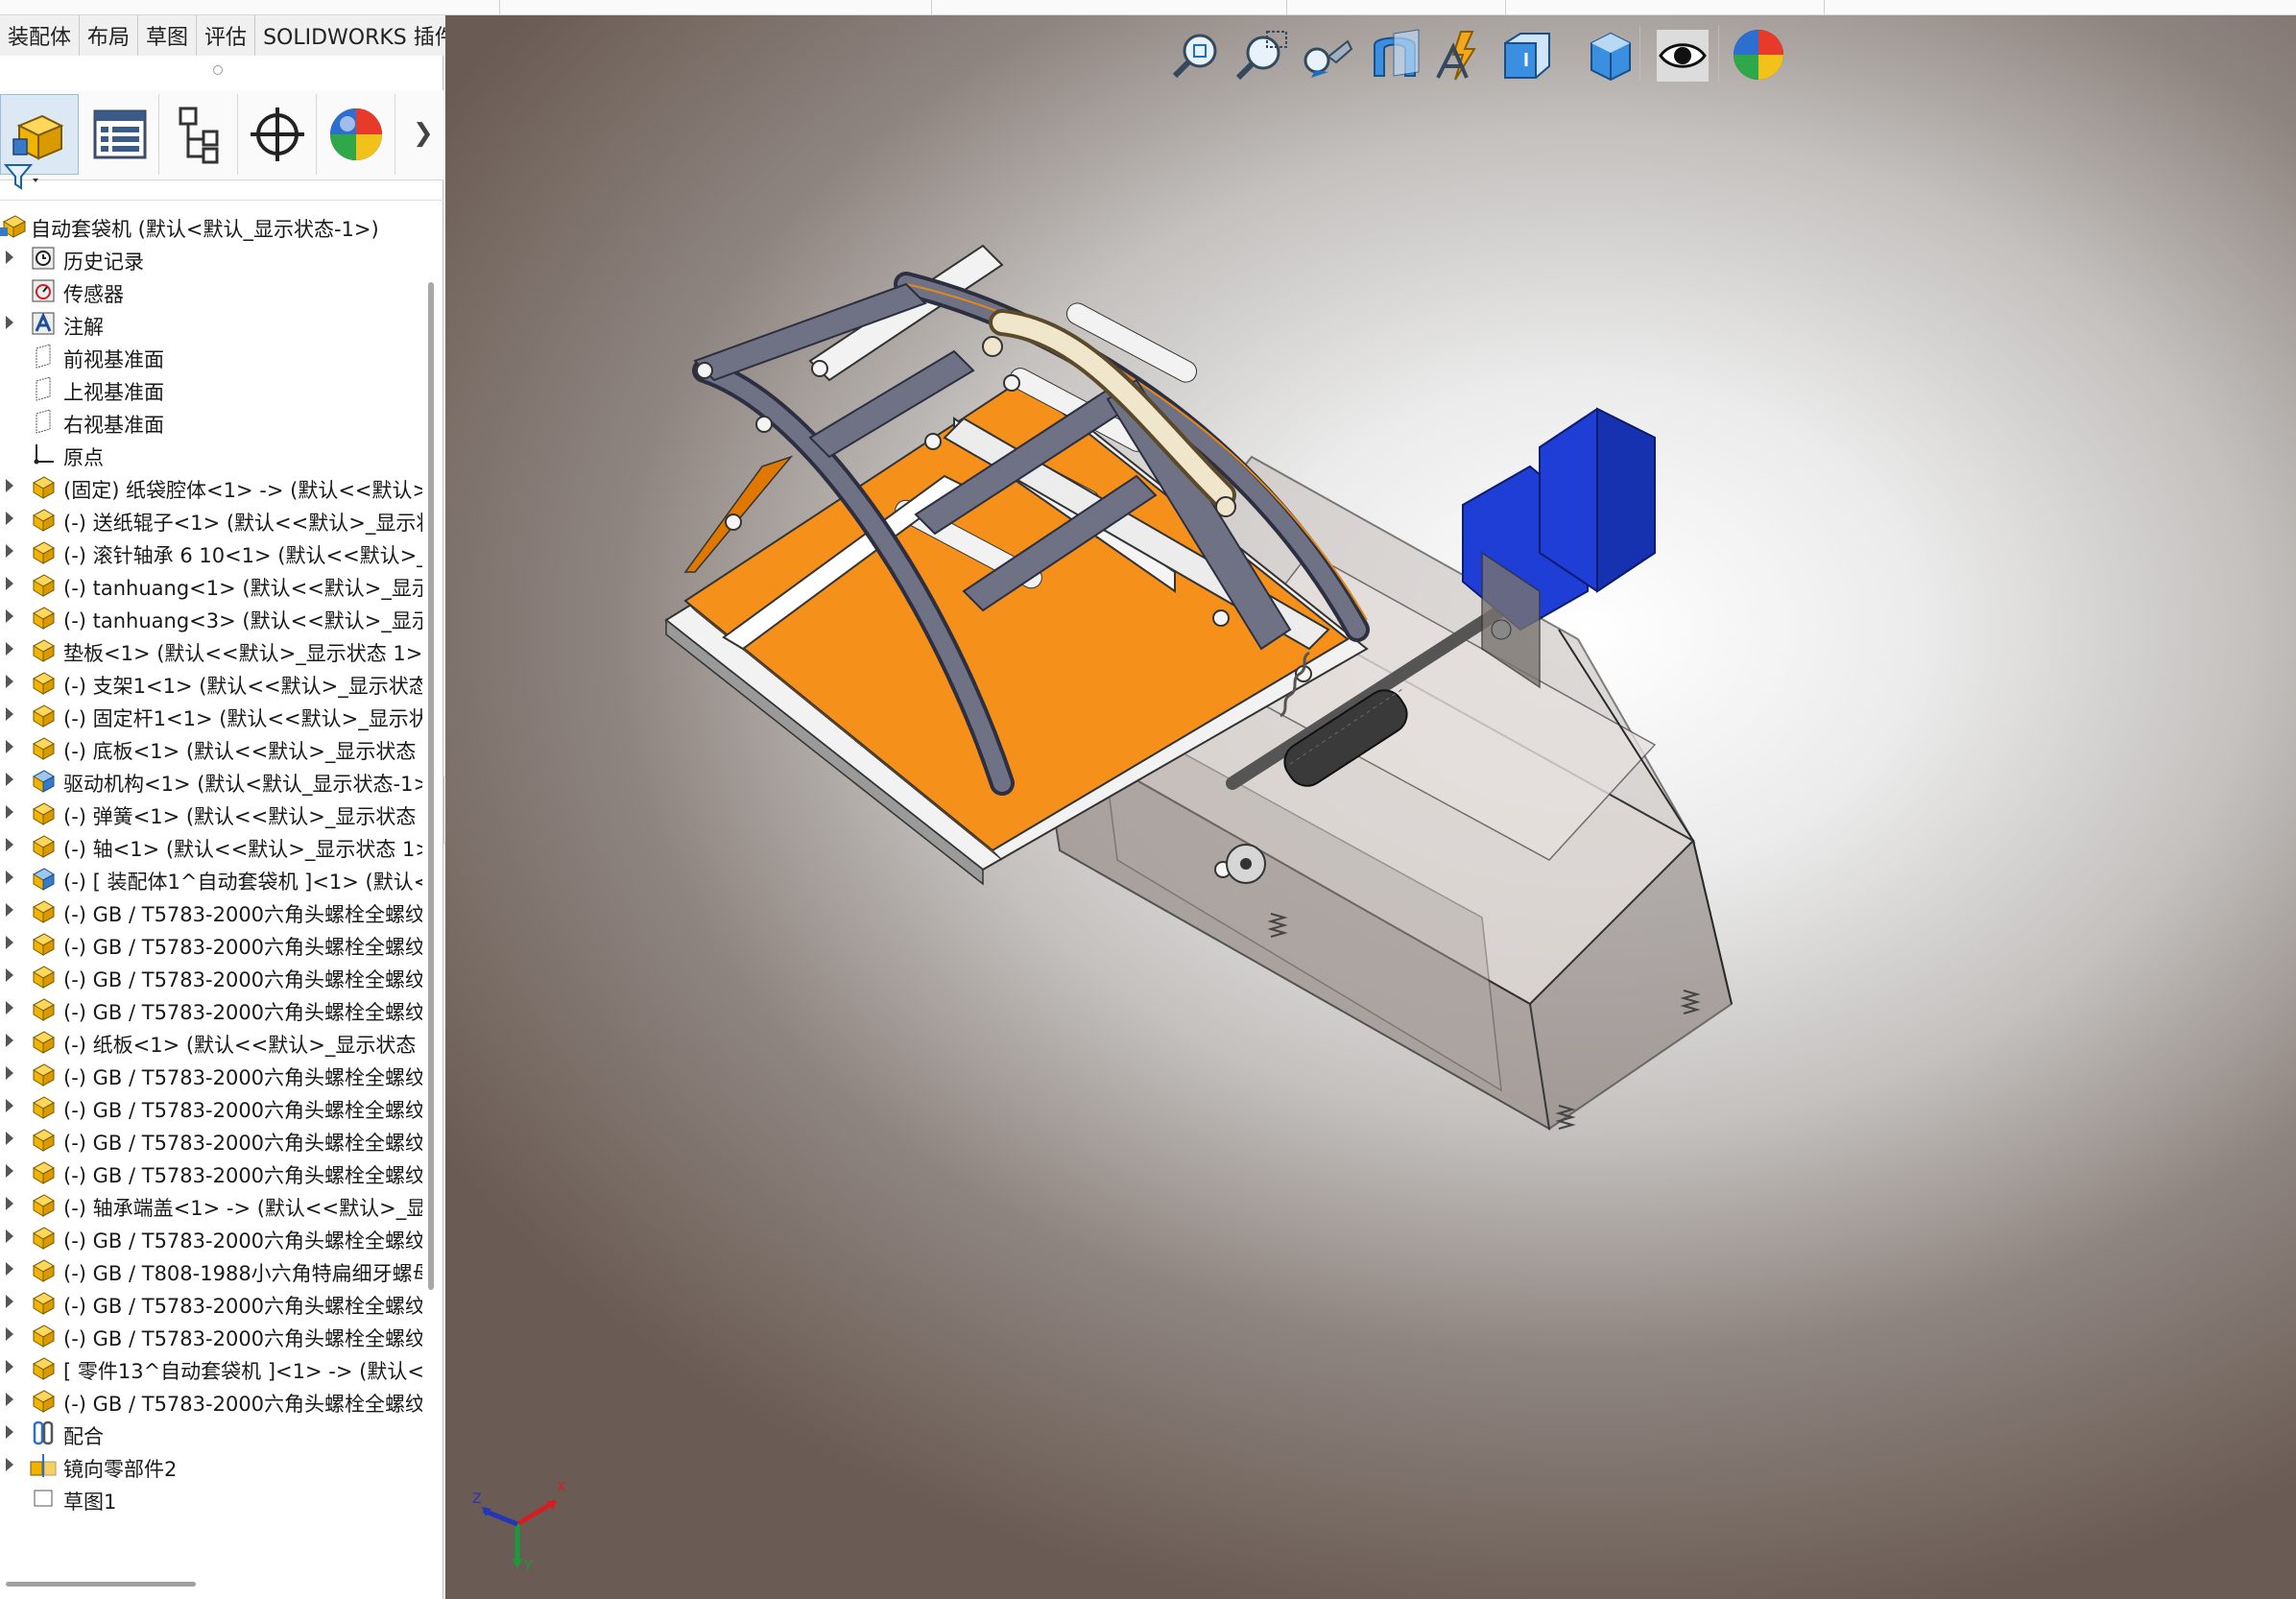 This screenshot has width=2296, height=1599. Describe the element at coordinates (278, 134) in the screenshot. I see `dimxpert-tab` at that location.